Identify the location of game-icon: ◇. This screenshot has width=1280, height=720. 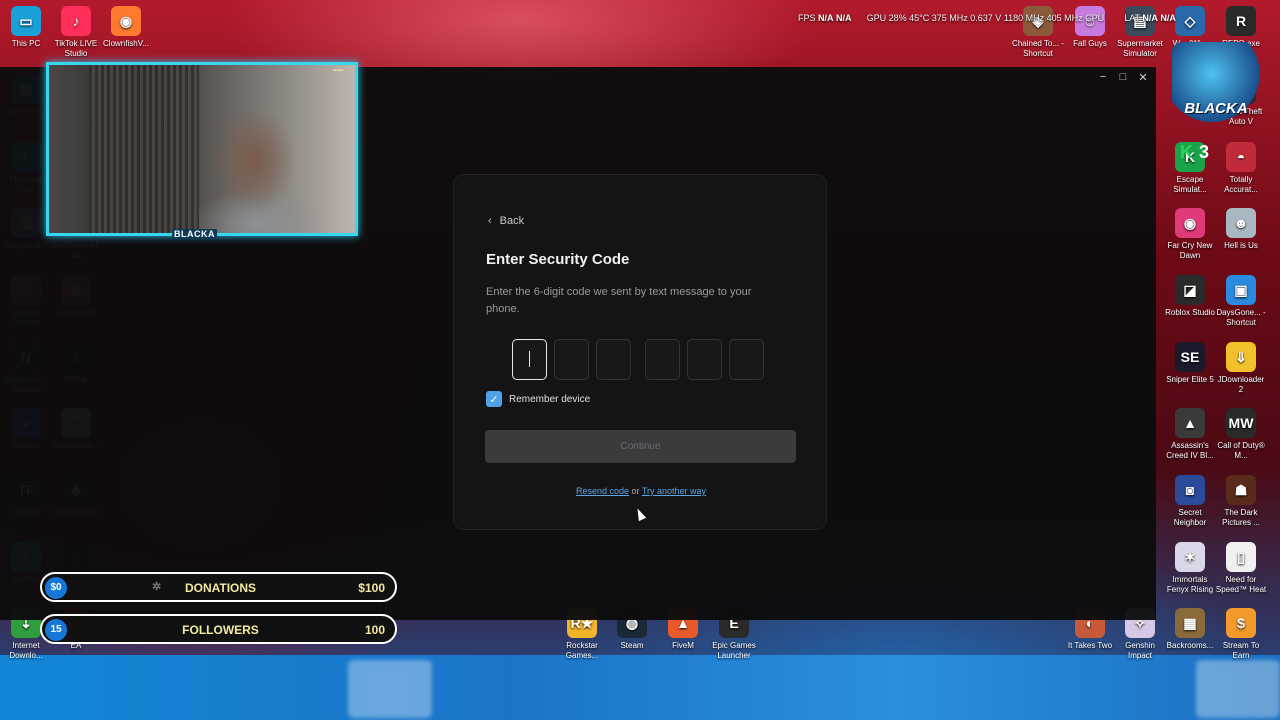
(1190, 21).